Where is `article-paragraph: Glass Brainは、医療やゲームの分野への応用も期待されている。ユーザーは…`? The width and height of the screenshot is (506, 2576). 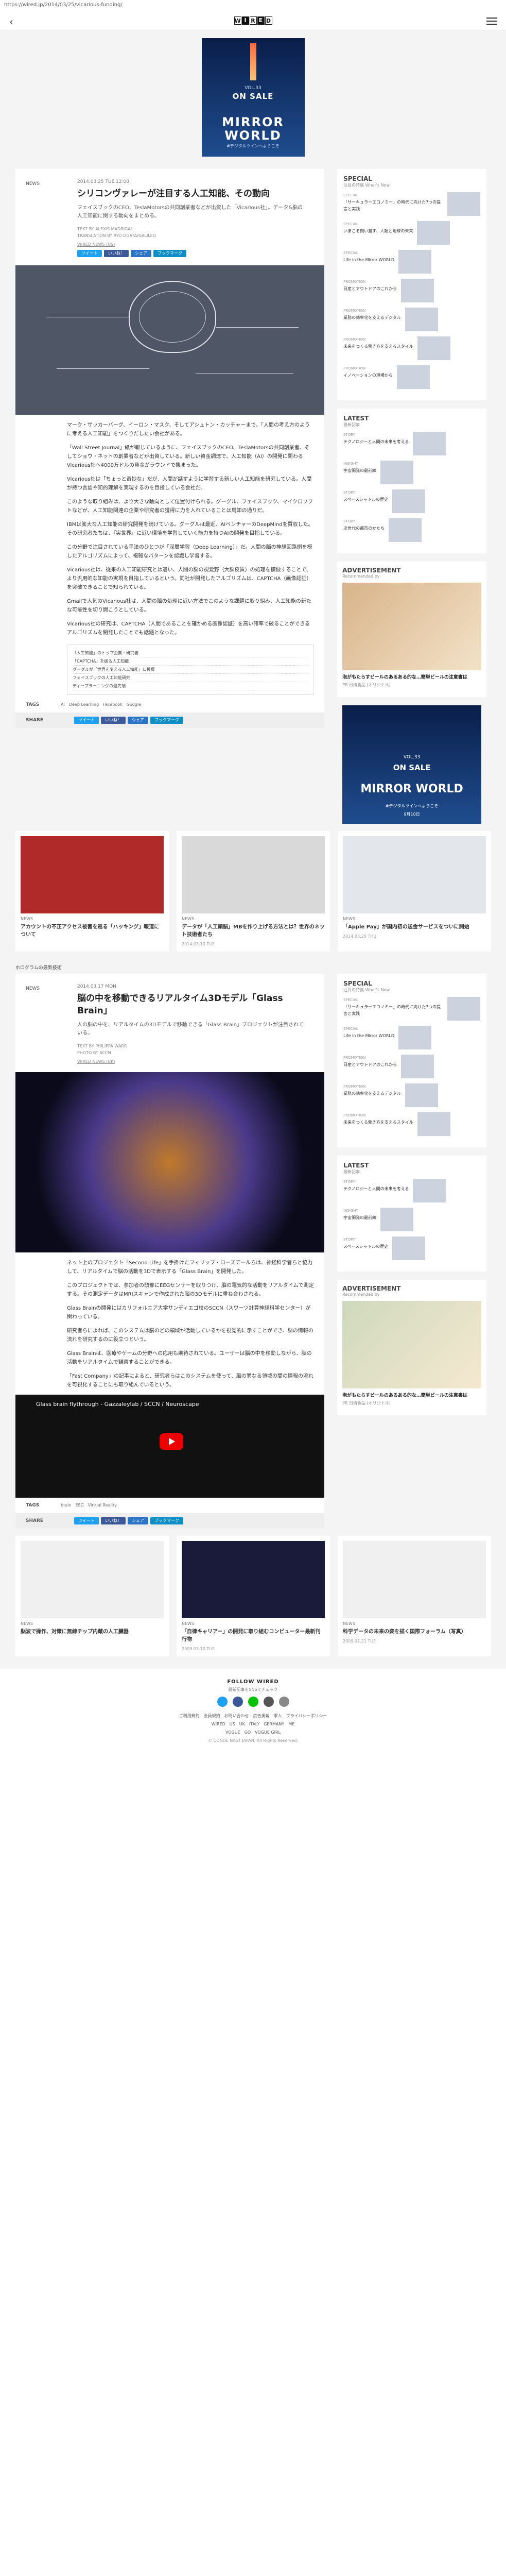
article-paragraph: Glass Brainは、医療やゲームの分野への応用も期待されている。ユーザーは… is located at coordinates (189, 1358).